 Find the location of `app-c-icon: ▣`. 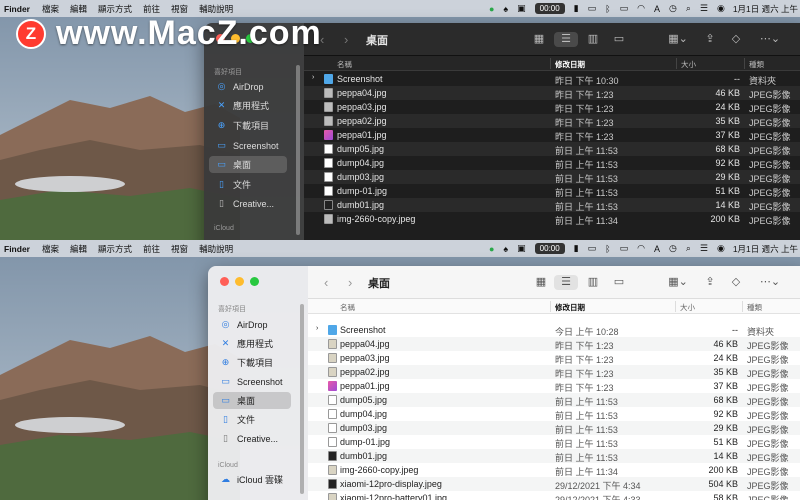

app-c-icon: ▣ is located at coordinates (521, 8).